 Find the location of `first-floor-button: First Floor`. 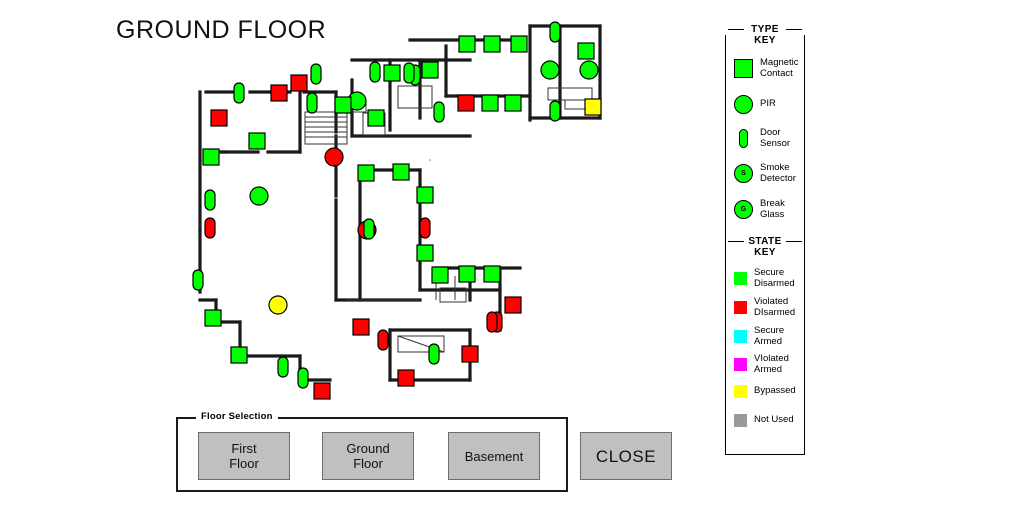

first-floor-button: First Floor is located at coordinates (244, 456).